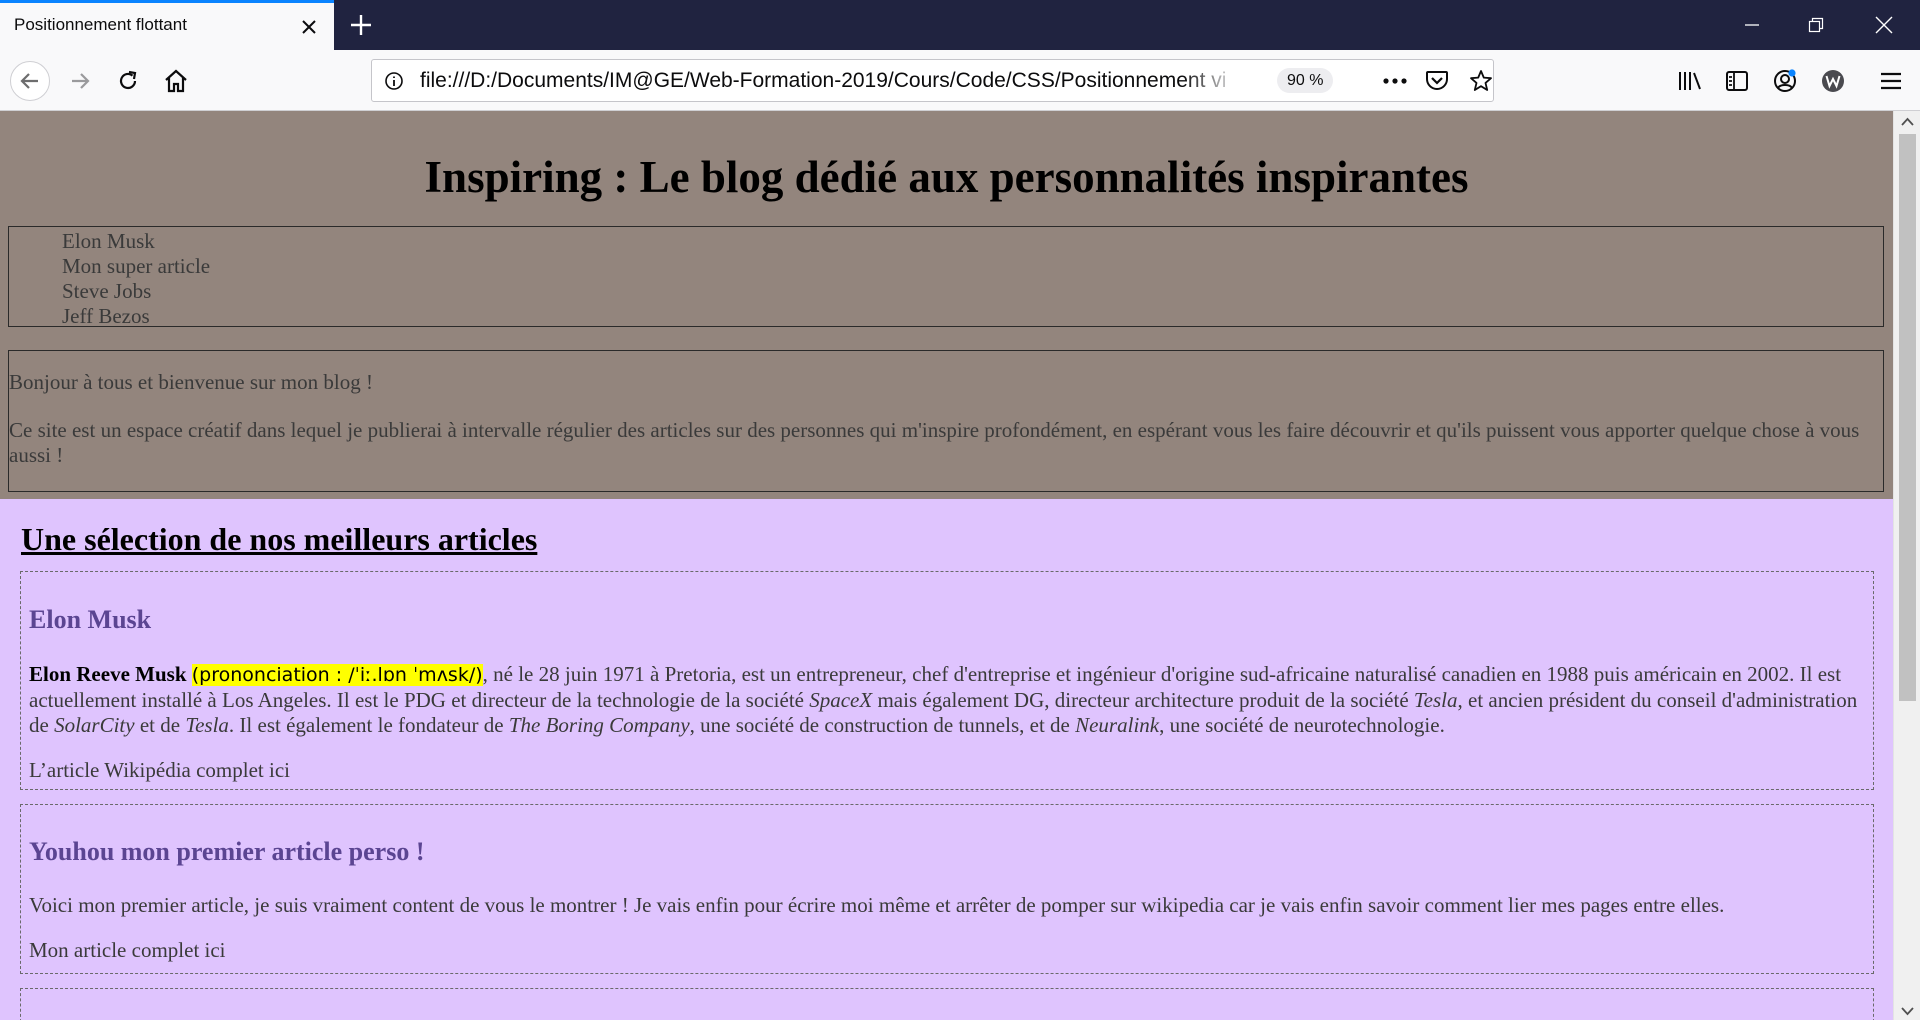  I want to click on account-icon, so click(1785, 80).